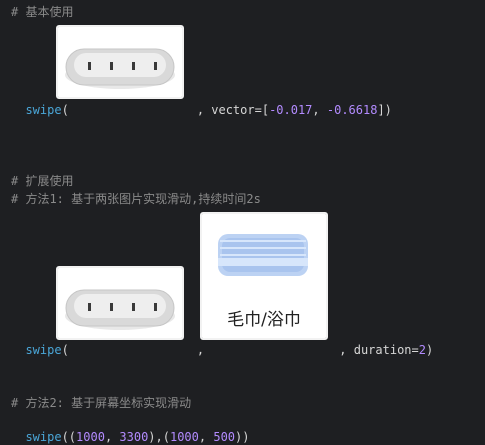 Image resolution: width=485 pixels, height=445 pixels. What do you see at coordinates (352, 110) in the screenshot?
I see `vector-y-value: -0.6618` at bounding box center [352, 110].